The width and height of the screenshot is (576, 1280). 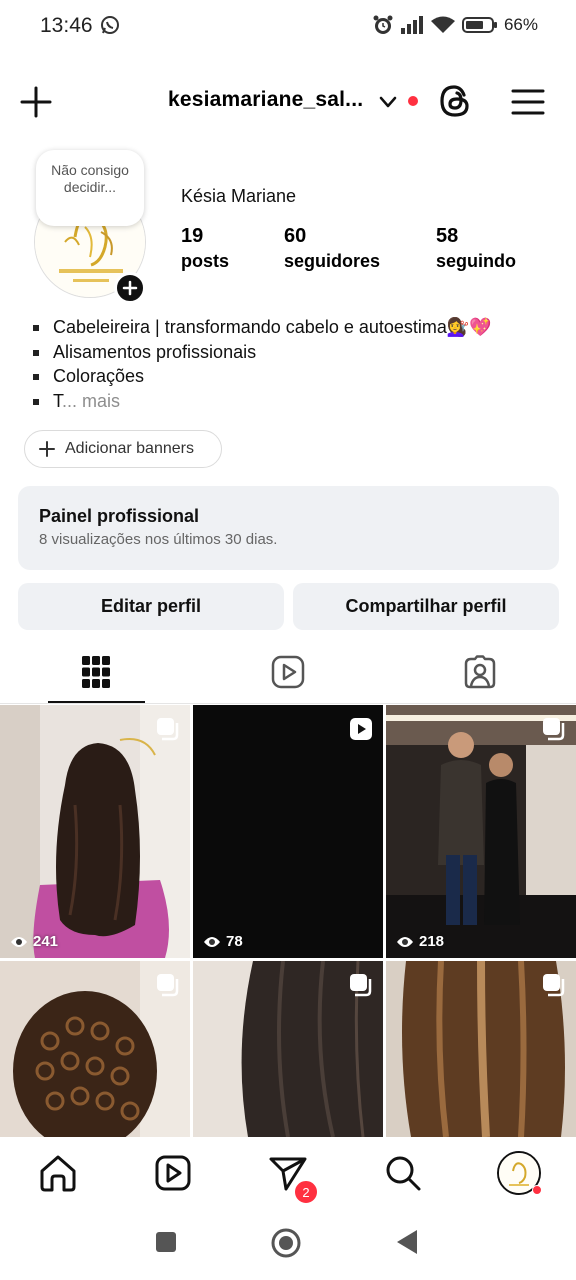 What do you see at coordinates (520, 24) in the screenshot?
I see `battery-level: 66%` at bounding box center [520, 24].